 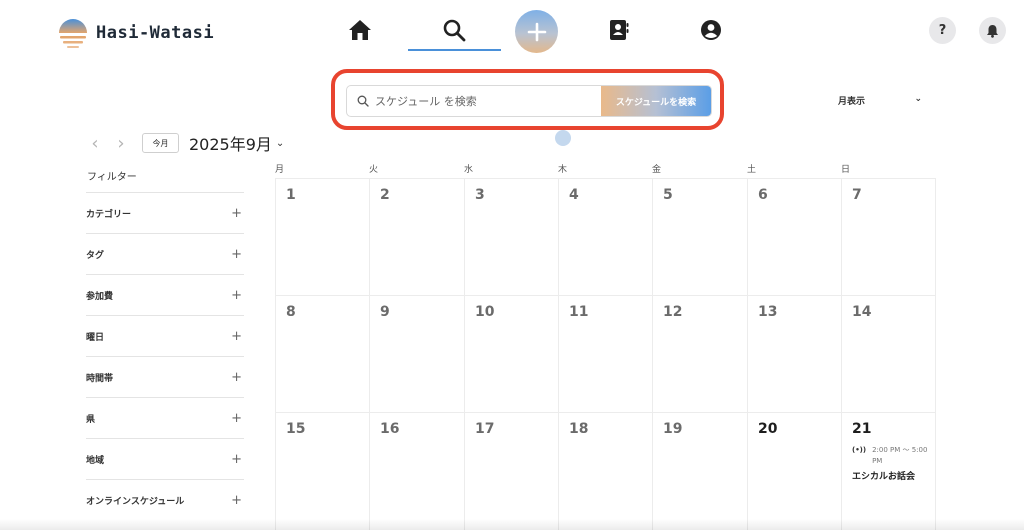 What do you see at coordinates (291, 312) in the screenshot?
I see `day-number: 8` at bounding box center [291, 312].